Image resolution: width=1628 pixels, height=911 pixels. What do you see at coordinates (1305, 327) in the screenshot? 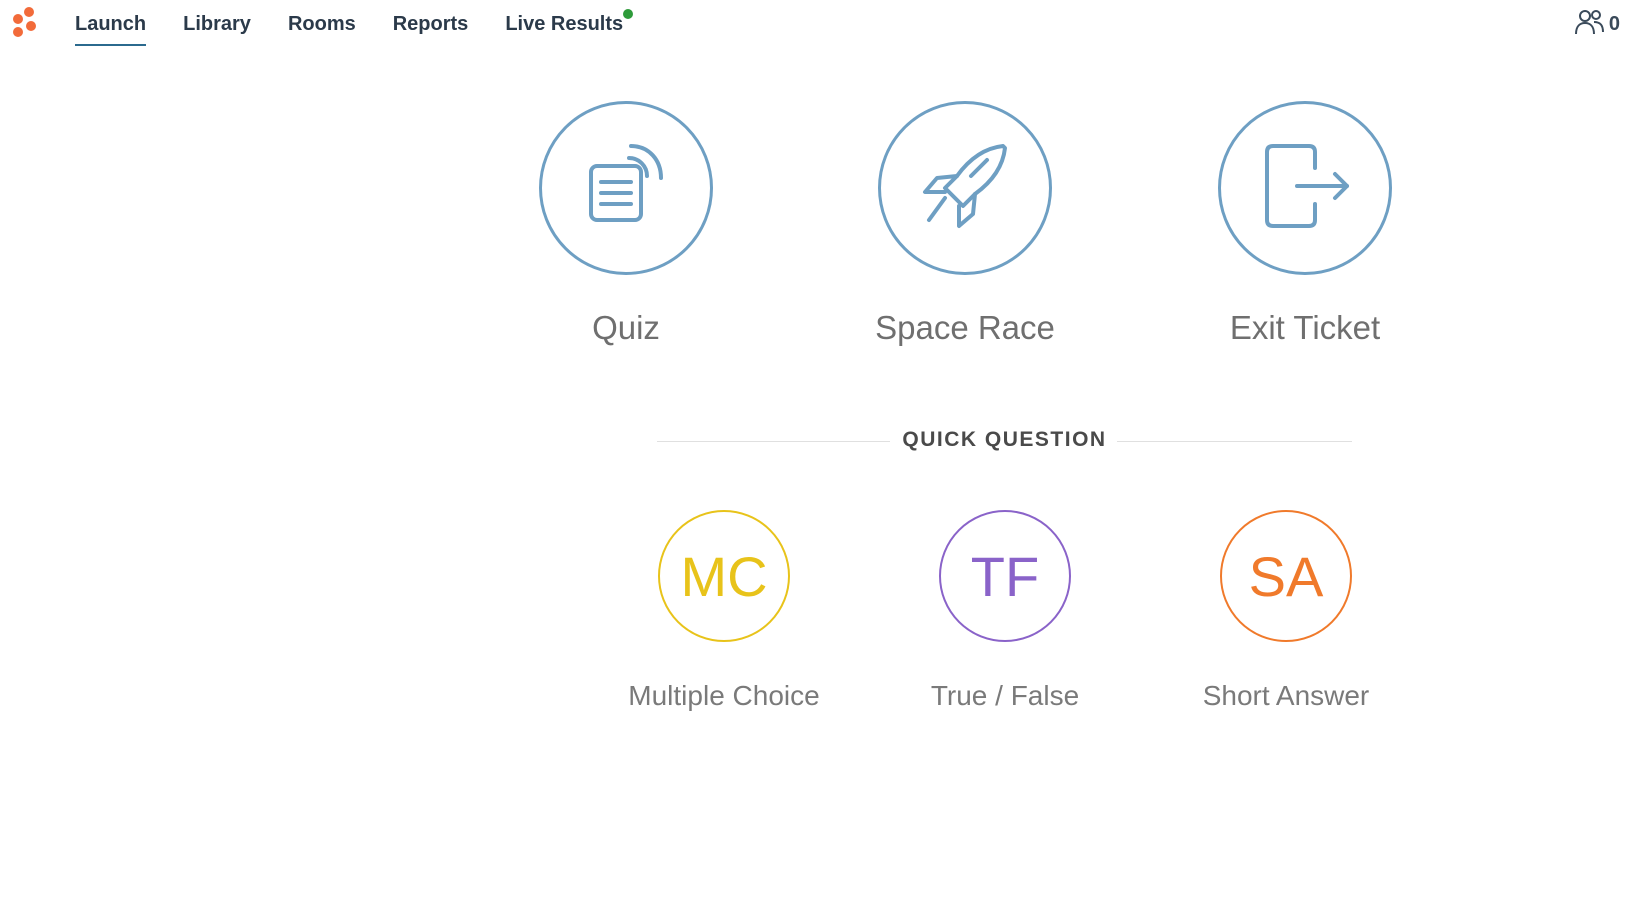
I see `exit-ticket-label: Exit Ticket` at bounding box center [1305, 327].